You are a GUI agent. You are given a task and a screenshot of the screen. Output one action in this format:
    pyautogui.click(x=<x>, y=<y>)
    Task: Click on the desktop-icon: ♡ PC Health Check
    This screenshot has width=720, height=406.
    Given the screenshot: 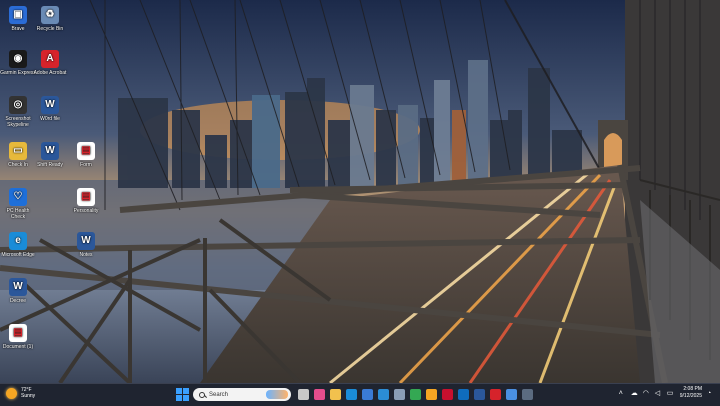 What is the action you would take?
    pyautogui.click(x=18, y=204)
    